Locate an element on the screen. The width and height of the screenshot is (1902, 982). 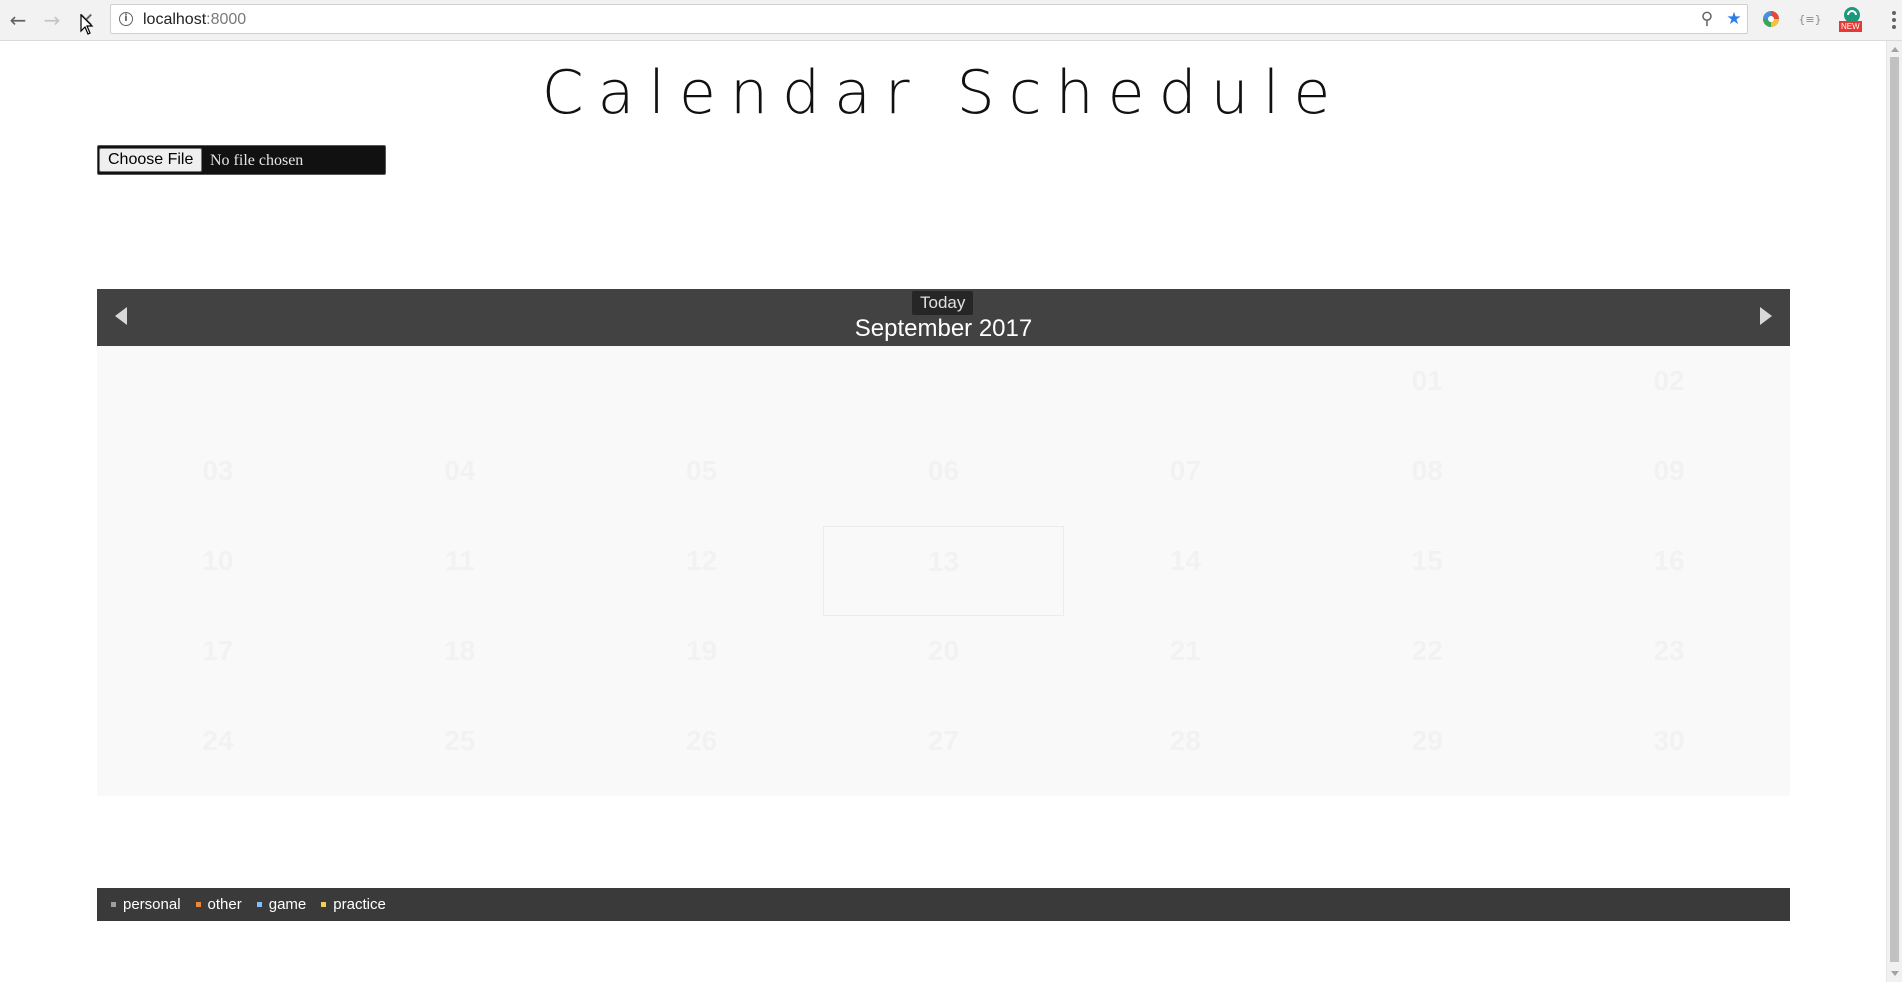
forward-icon: → is located at coordinates (52, 20).